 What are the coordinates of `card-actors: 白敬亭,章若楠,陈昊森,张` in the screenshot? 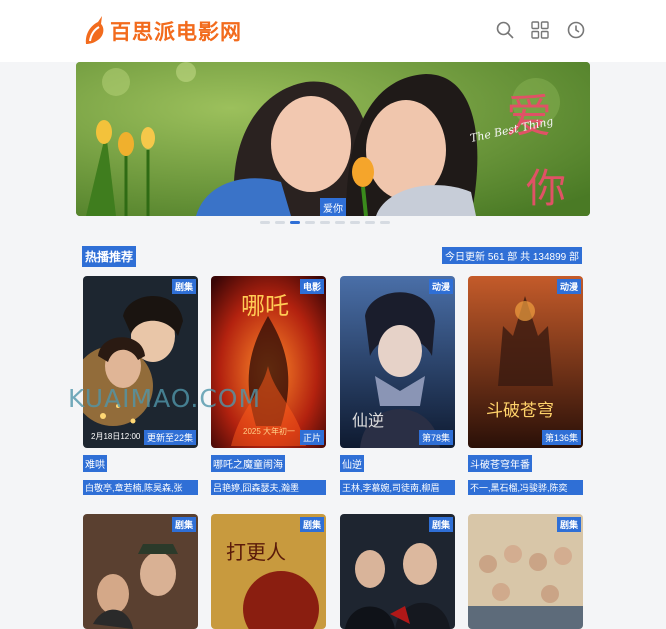 It's located at (140, 487).